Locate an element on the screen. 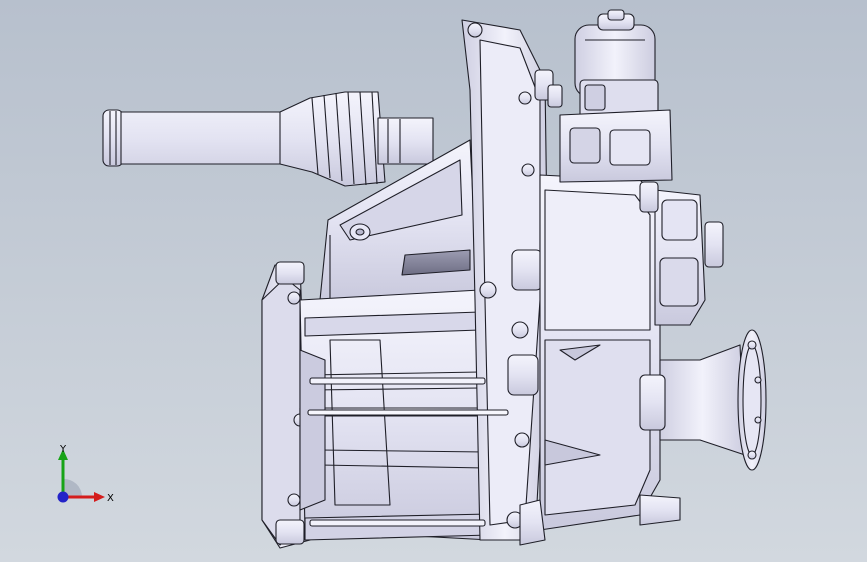 The image size is (867, 562). y-axis-label: Y is located at coordinates (63, 449).